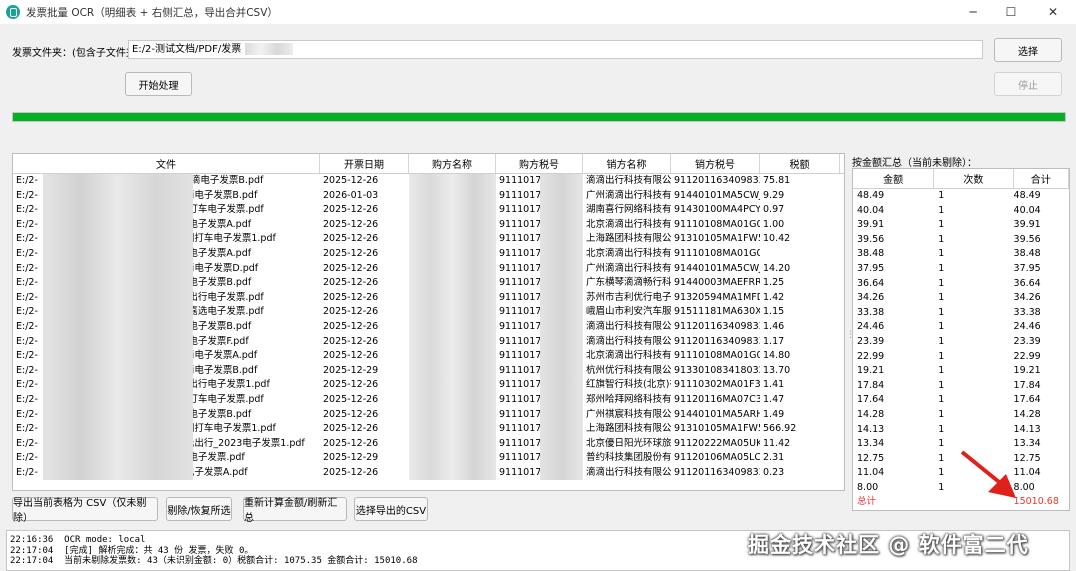 The height and width of the screenshot is (571, 1076). What do you see at coordinates (961, 298) in the screenshot?
I see `summary-row: 34.26 1 34.26` at bounding box center [961, 298].